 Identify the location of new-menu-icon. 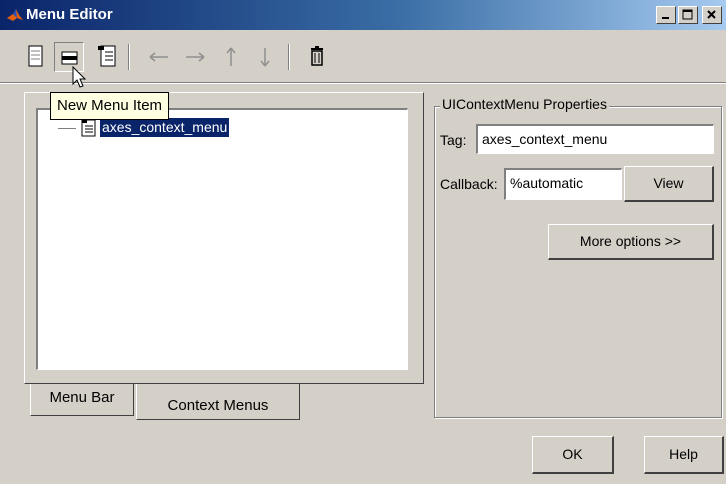
(35, 57).